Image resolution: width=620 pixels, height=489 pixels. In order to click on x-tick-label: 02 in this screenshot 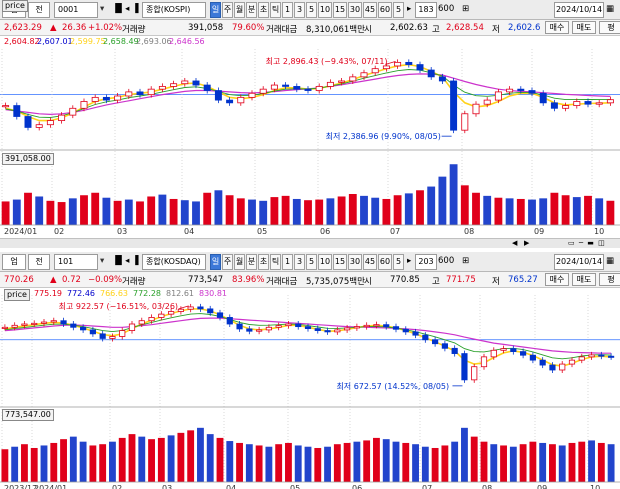, I will do `click(117, 486)`.